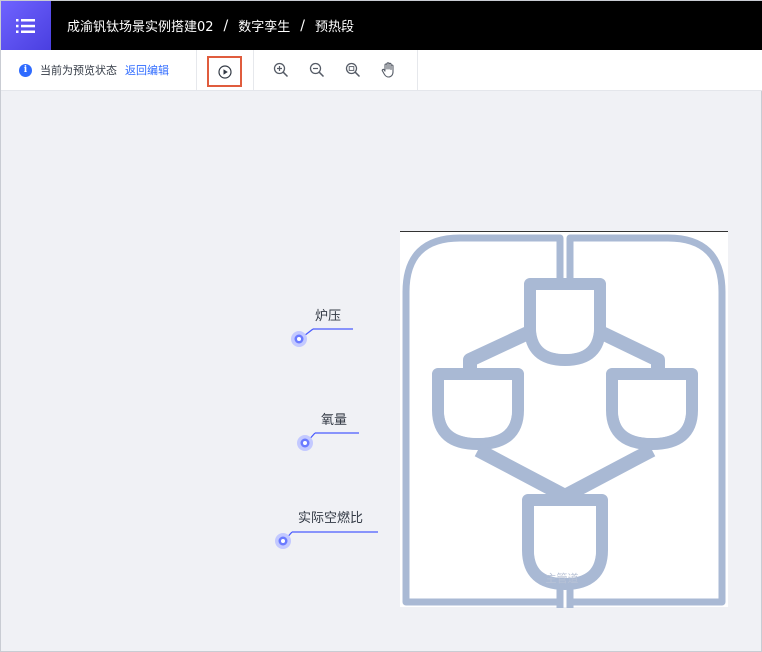  Describe the element at coordinates (147, 70) in the screenshot. I see `back-to-edit-link: 返回编辑` at that location.